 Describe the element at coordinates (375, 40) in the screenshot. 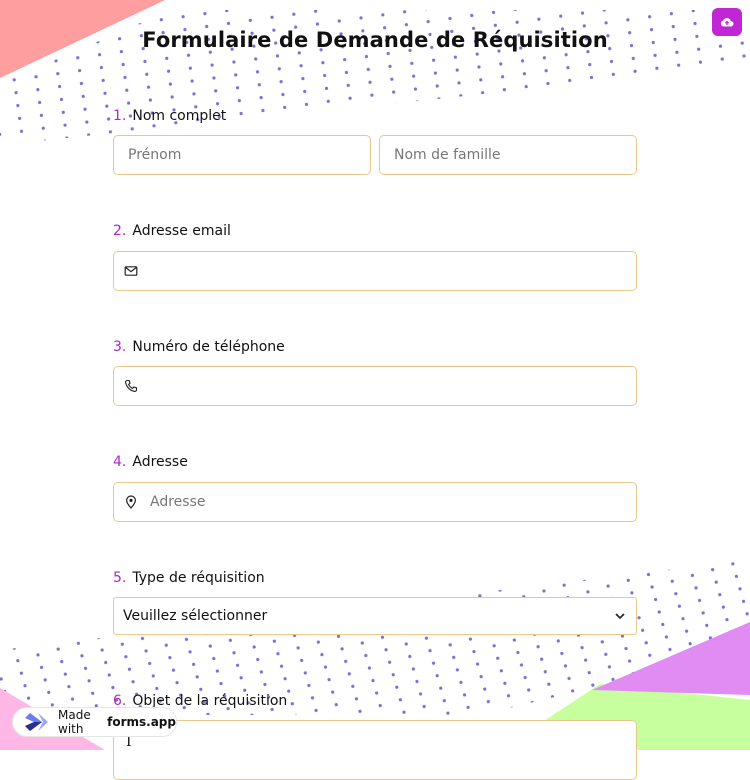

I see `form-title: Formulaire de Demande de Réquisition` at that location.